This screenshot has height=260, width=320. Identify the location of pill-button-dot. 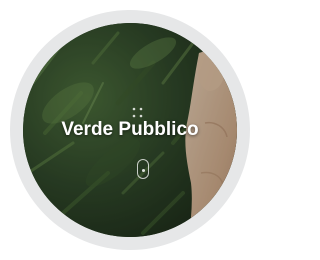
(143, 170).